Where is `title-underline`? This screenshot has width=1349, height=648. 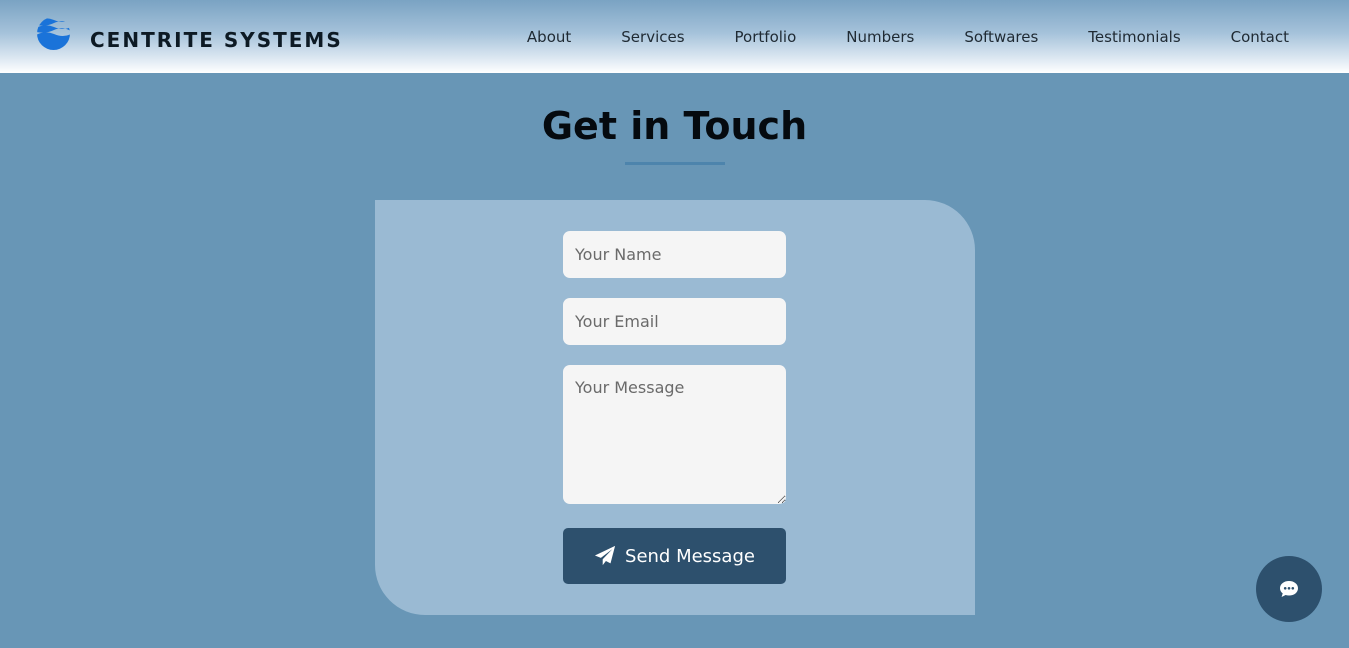
title-underline is located at coordinates (675, 163).